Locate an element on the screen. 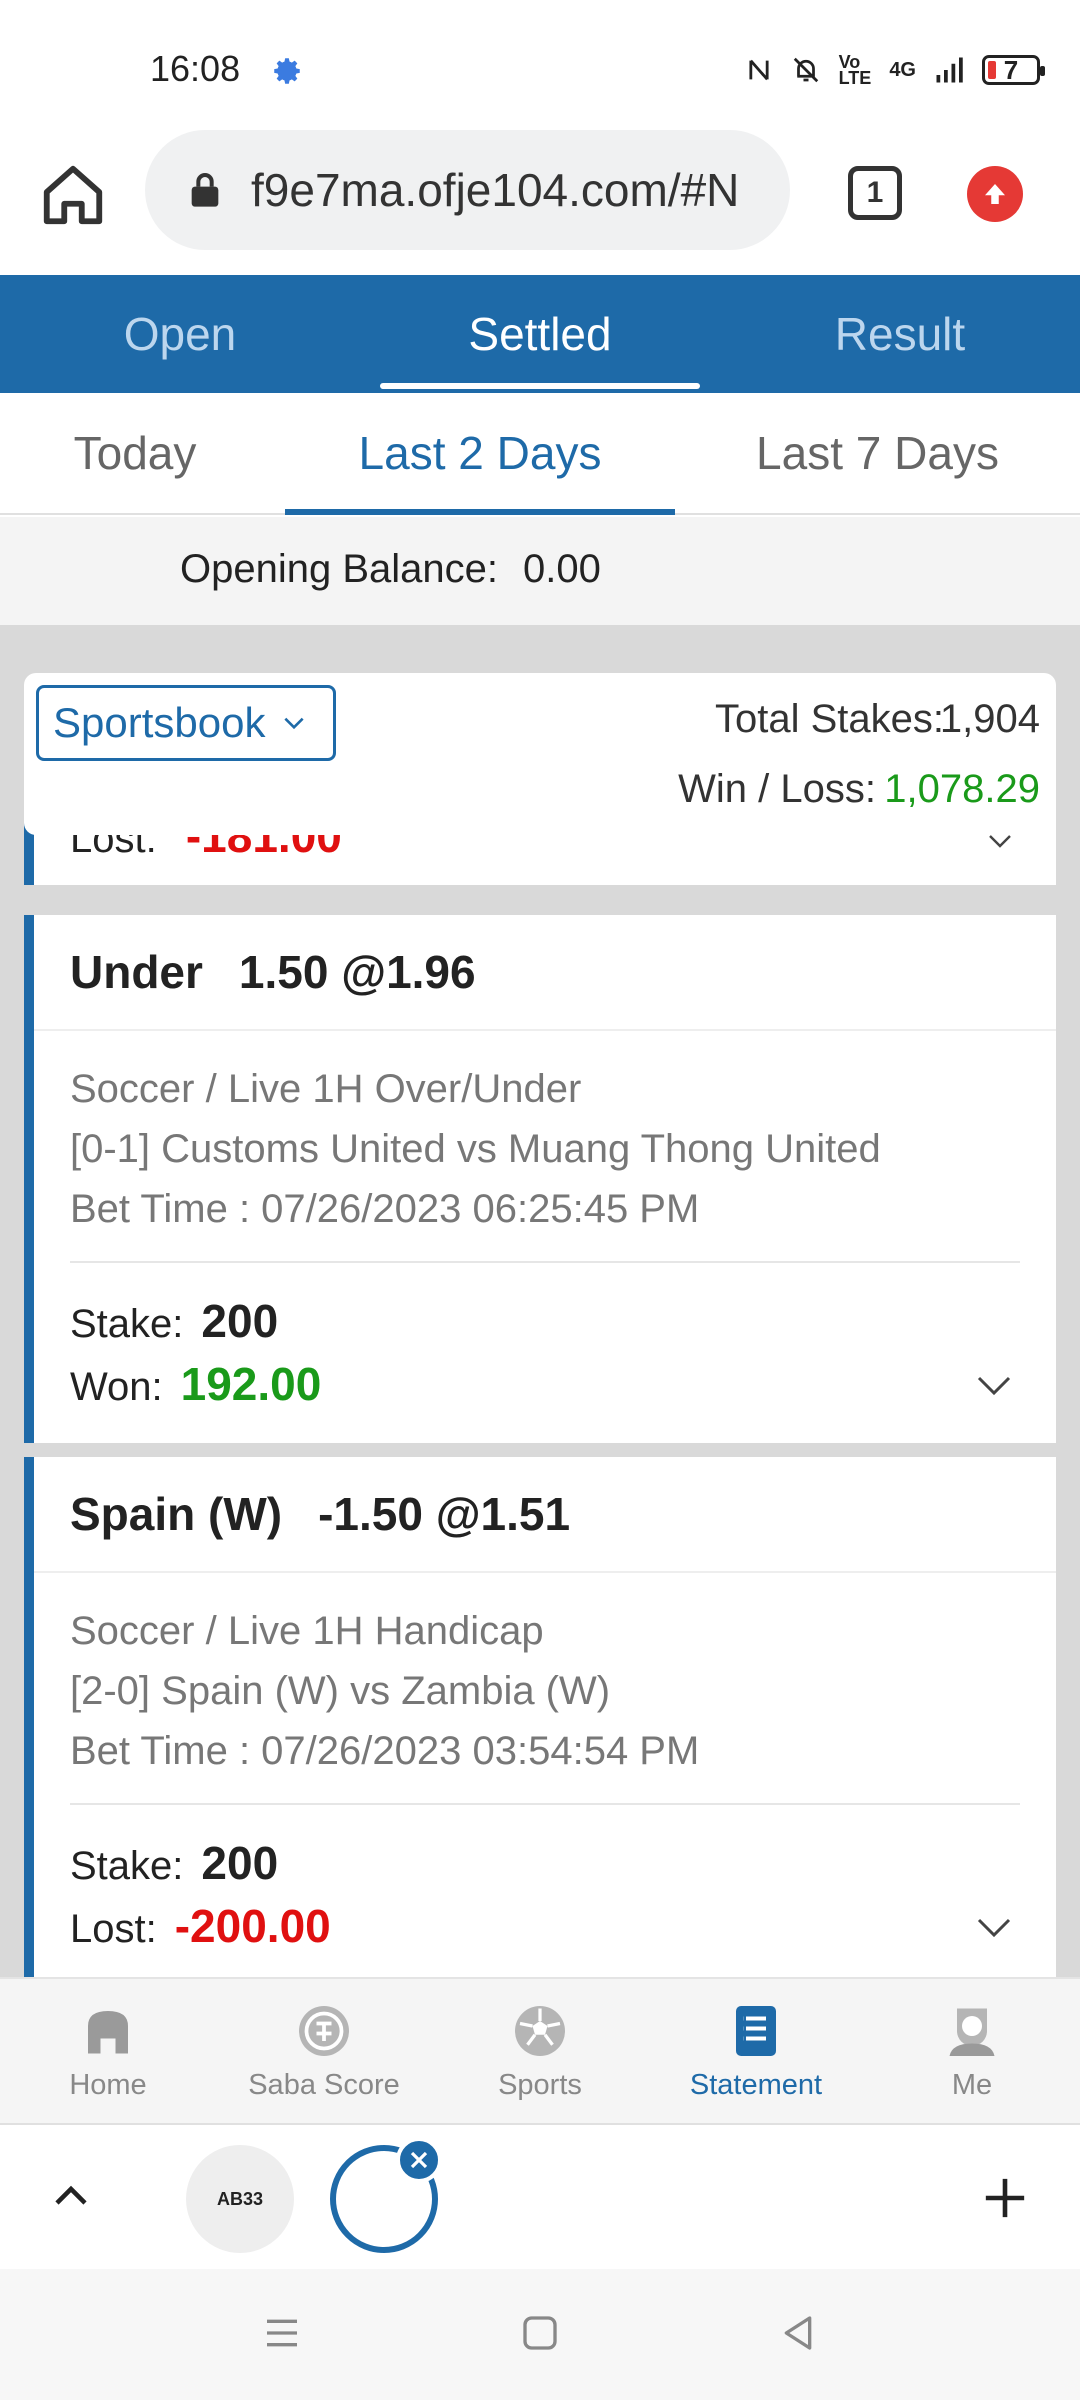 The image size is (1080, 2400). volte-icon: Vo LTE is located at coordinates (855, 70).